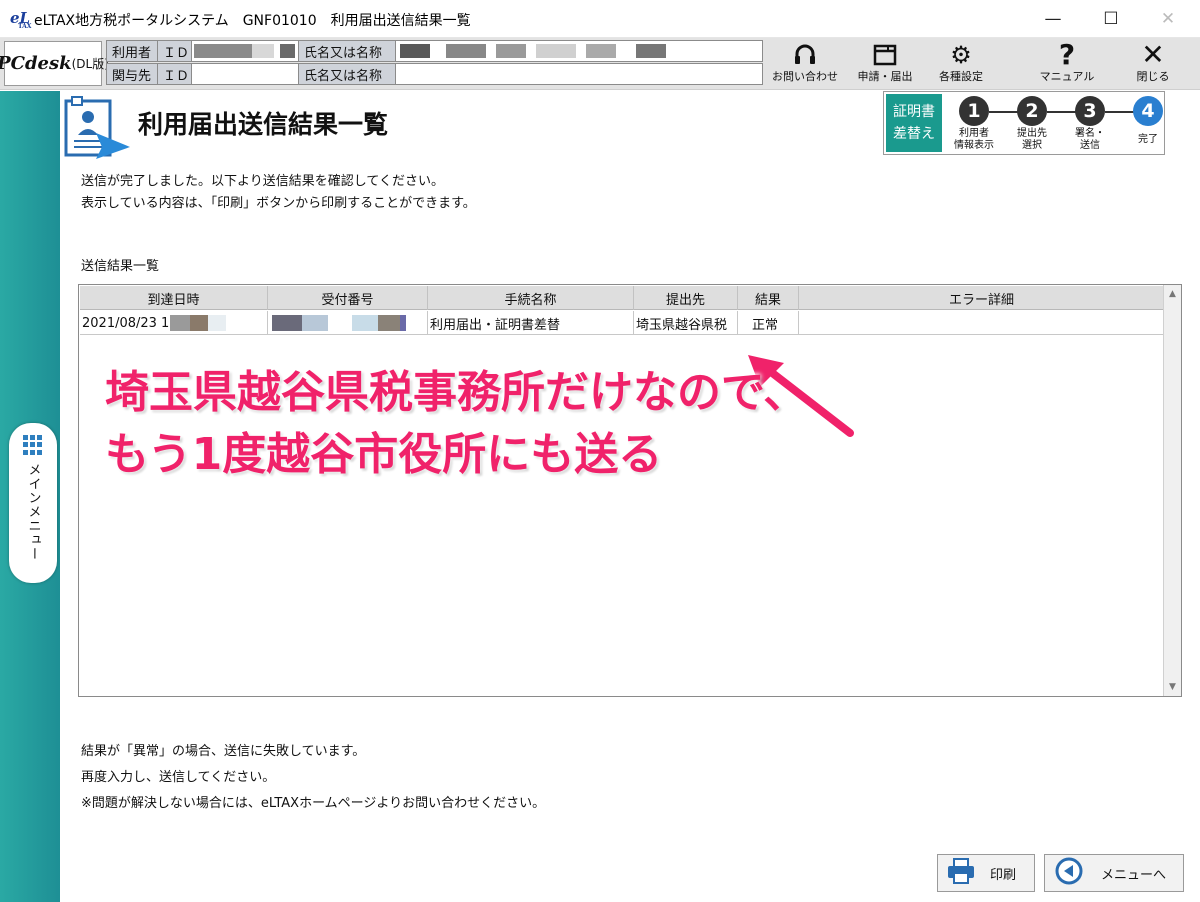  What do you see at coordinates (126, 323) in the screenshot?
I see `cell-date-text: 2021/08/23 1` at bounding box center [126, 323].